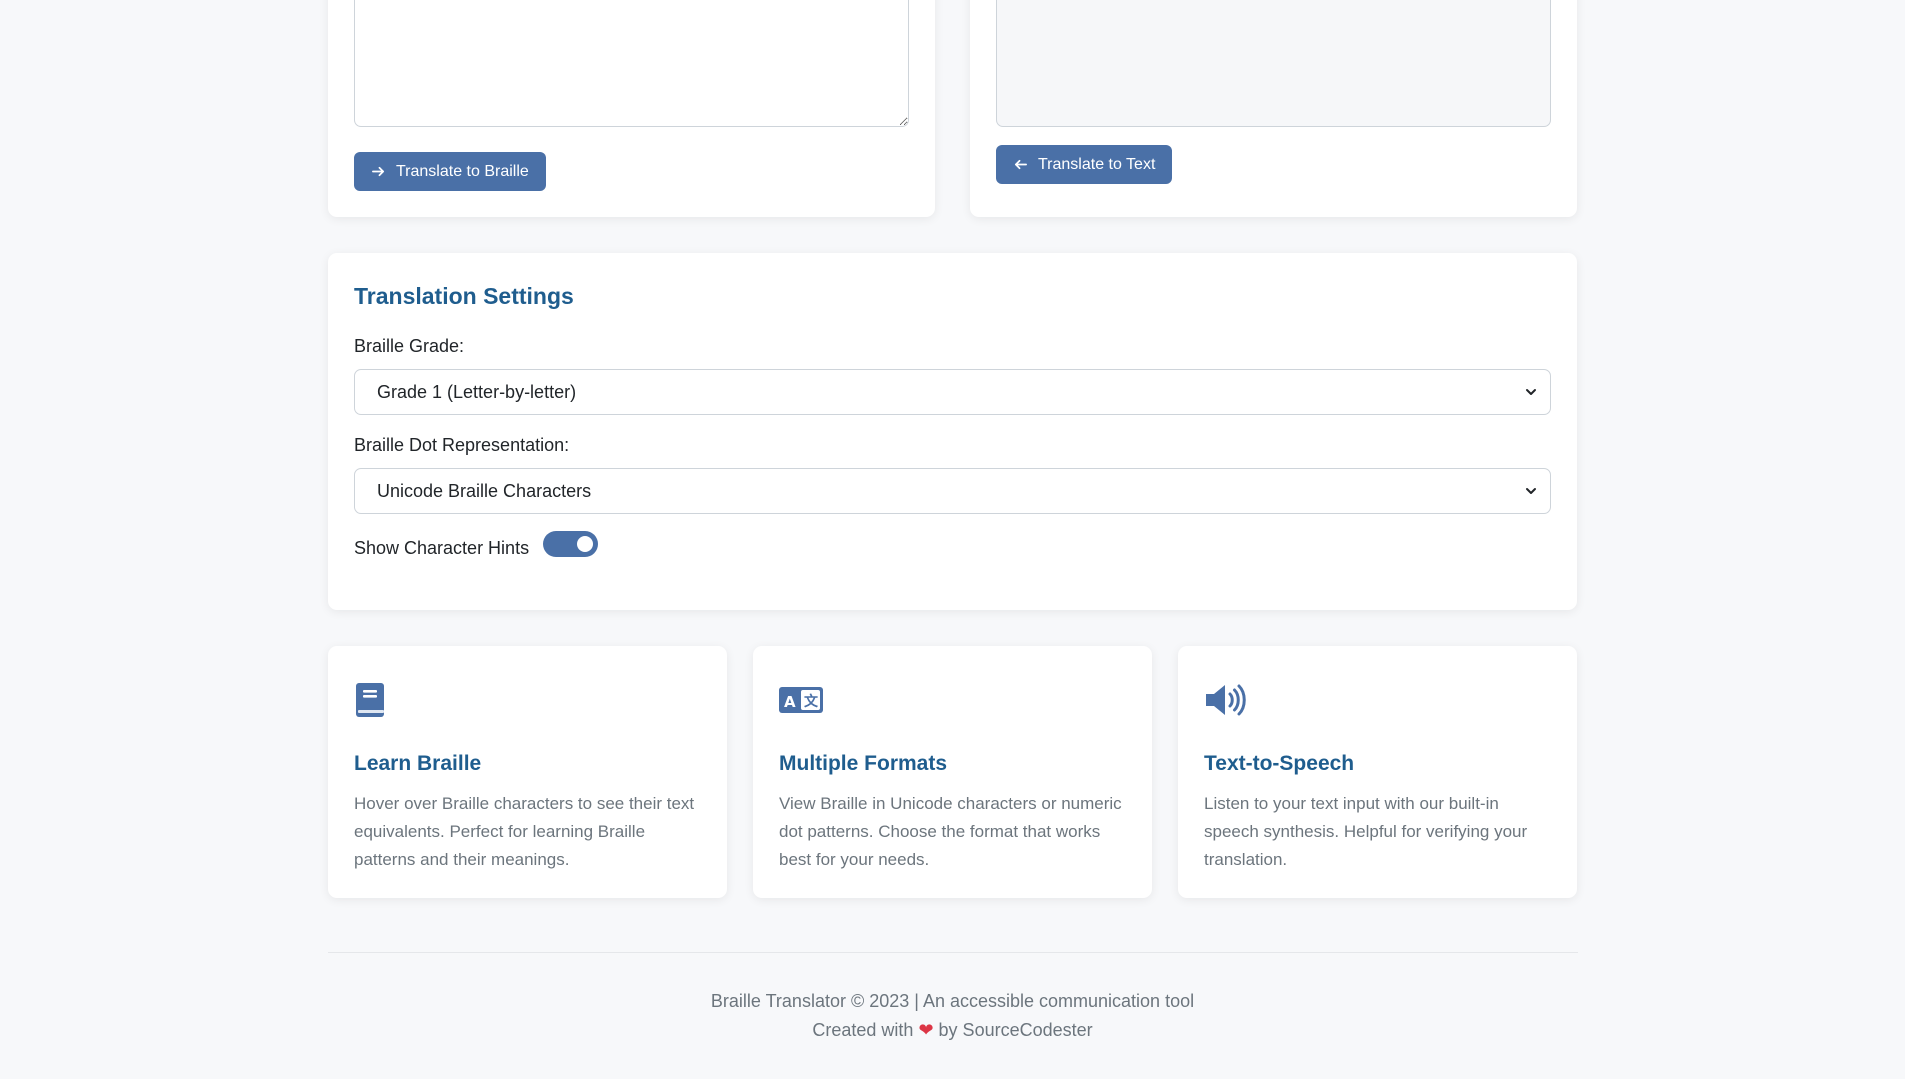  What do you see at coordinates (953, 952) in the screenshot?
I see `footer-divider` at bounding box center [953, 952].